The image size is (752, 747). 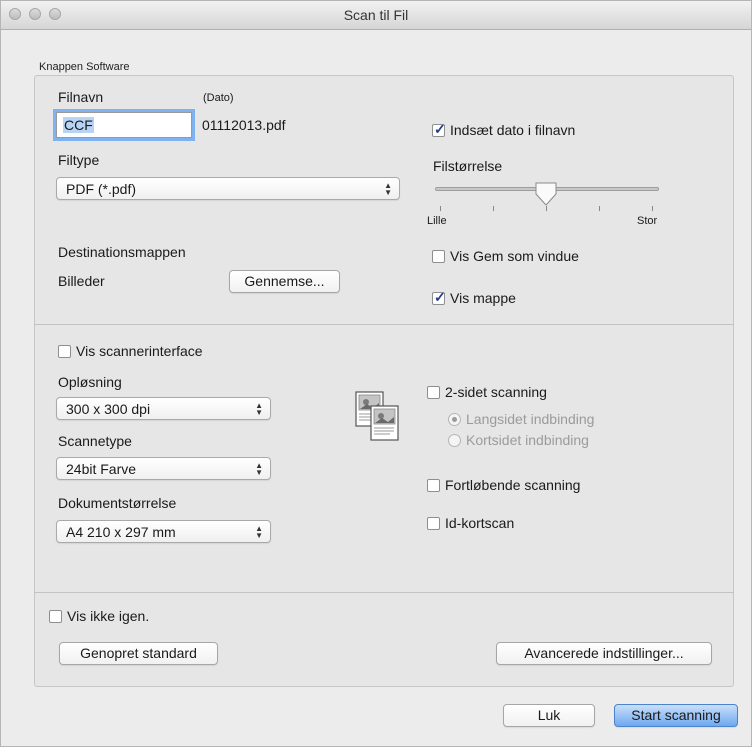 What do you see at coordinates (228, 188) in the screenshot?
I see `filetype-select: PDF (*.pdf) ▲ ▼` at bounding box center [228, 188].